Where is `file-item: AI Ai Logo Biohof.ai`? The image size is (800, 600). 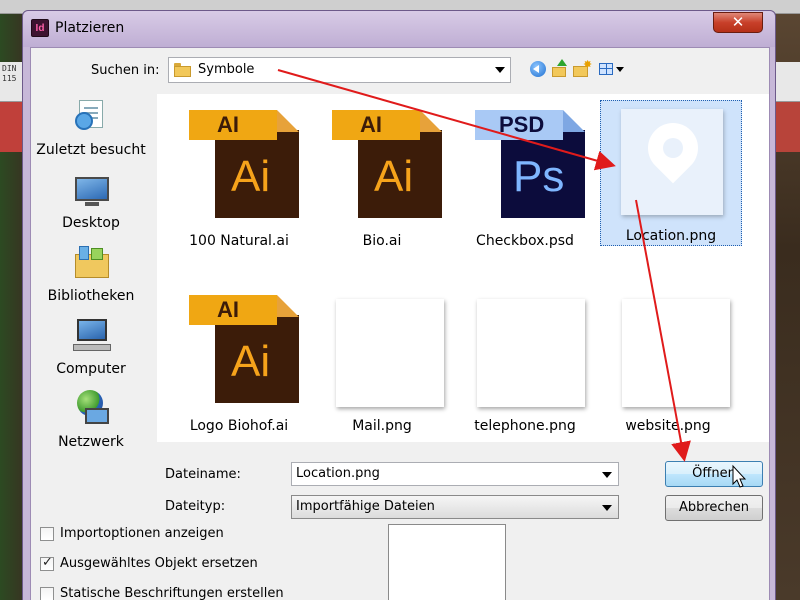 file-item: AI Ai Logo Biohof.ai is located at coordinates (239, 362).